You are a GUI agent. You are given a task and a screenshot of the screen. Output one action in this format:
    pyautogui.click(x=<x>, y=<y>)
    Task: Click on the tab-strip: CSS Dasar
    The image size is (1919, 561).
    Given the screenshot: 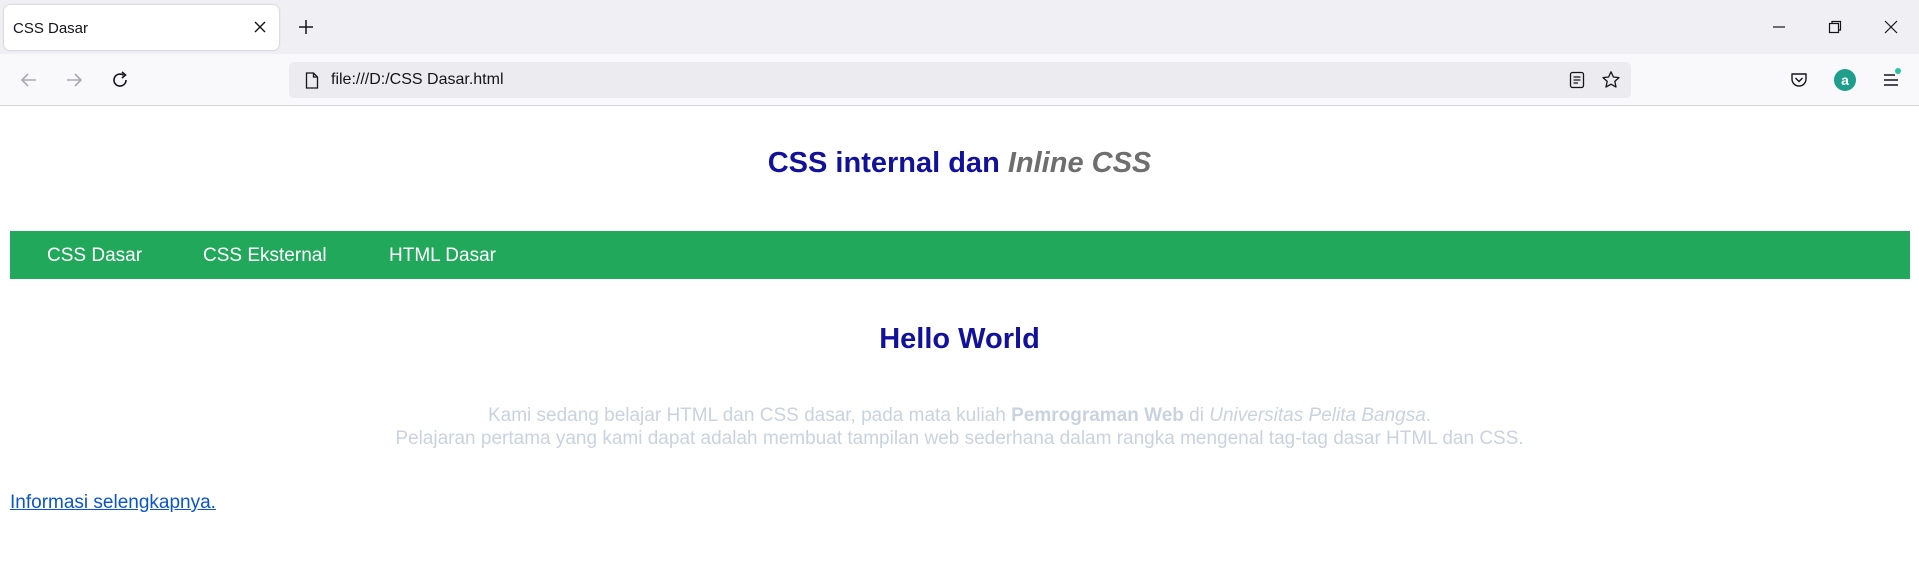 What is the action you would take?
    pyautogui.click(x=959, y=27)
    